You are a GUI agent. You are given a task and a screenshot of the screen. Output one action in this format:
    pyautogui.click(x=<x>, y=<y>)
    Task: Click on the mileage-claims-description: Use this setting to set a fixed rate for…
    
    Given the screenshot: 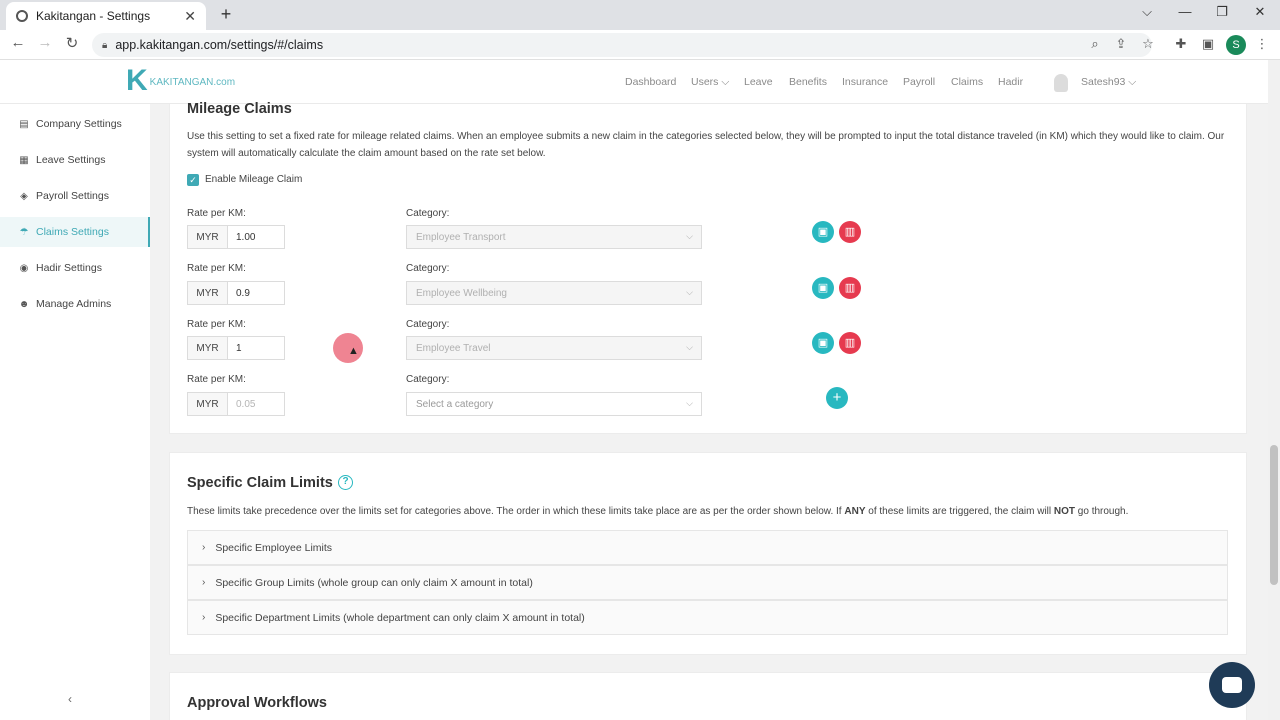 What is the action you would take?
    pyautogui.click(x=706, y=145)
    